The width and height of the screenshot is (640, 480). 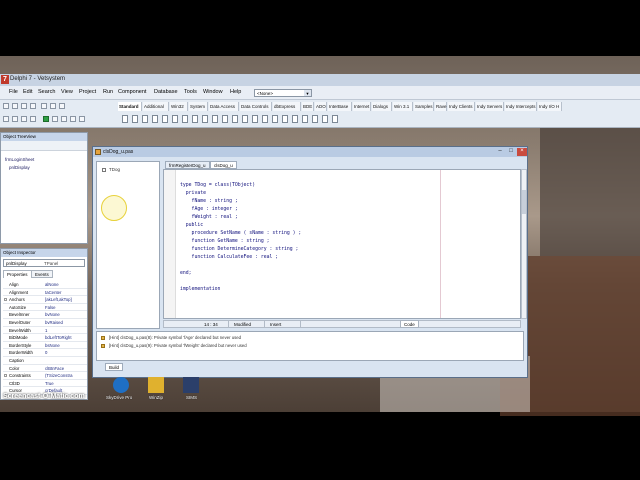 What do you see at coordinates (33, 106) in the screenshot?
I see `save-all-icon` at bounding box center [33, 106].